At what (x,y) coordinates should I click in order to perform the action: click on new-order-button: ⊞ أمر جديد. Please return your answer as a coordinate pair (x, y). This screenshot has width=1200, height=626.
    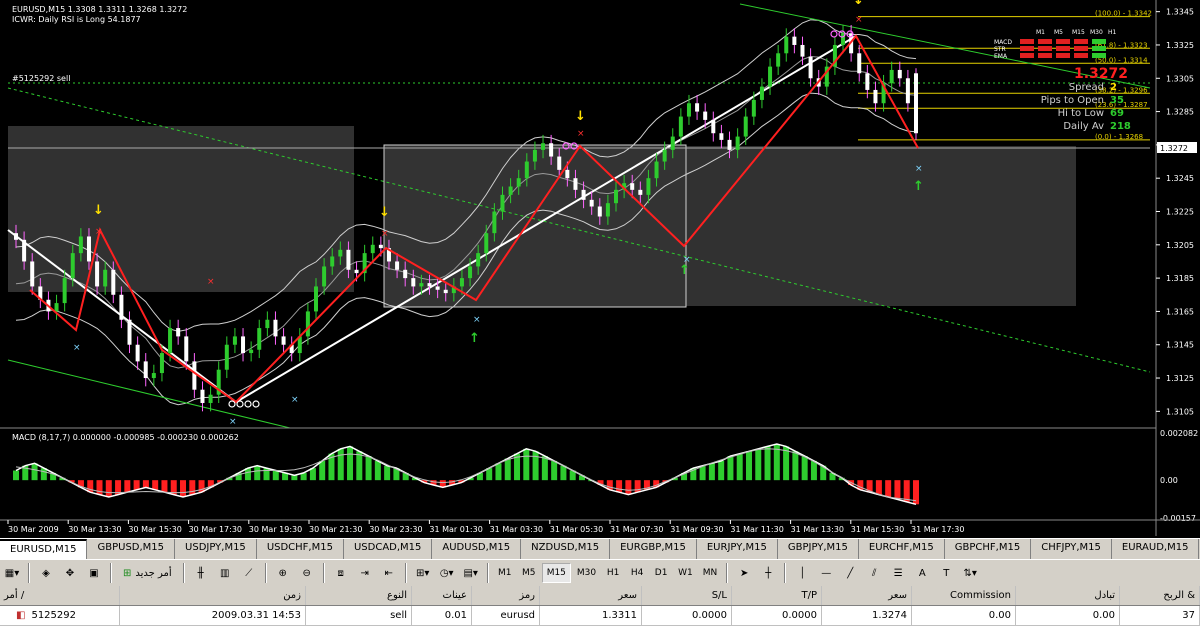
    Looking at the image, I should click on (147, 573).